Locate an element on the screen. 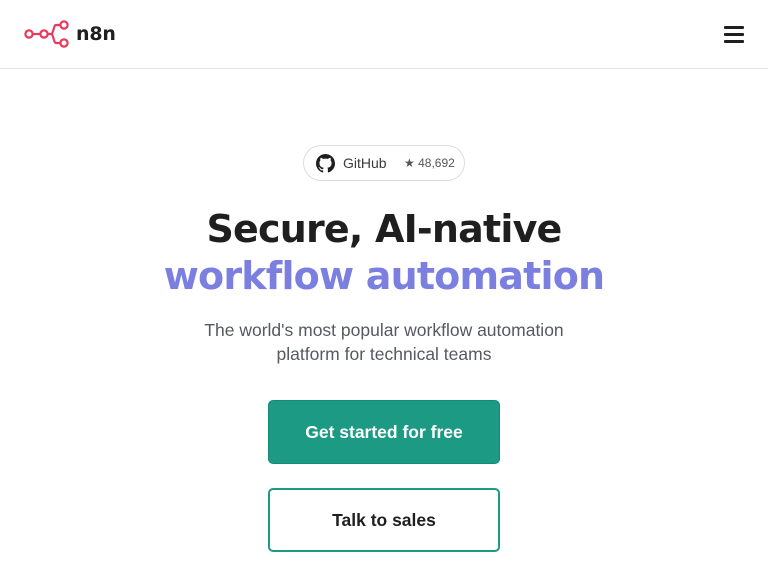  site-header: n8n is located at coordinates (384, 34).